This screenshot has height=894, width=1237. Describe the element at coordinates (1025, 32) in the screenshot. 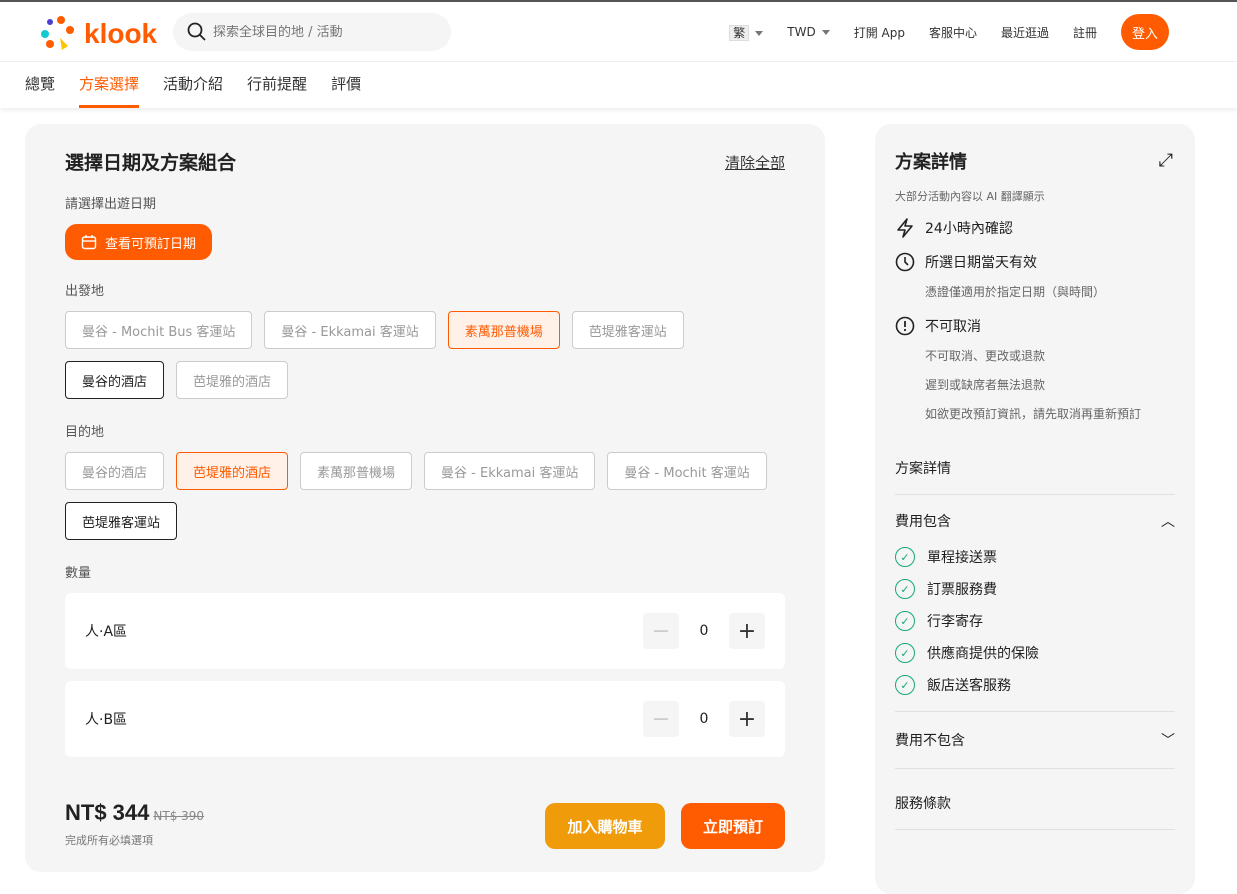

I see `recently-viewed-link: 最近逛過` at that location.